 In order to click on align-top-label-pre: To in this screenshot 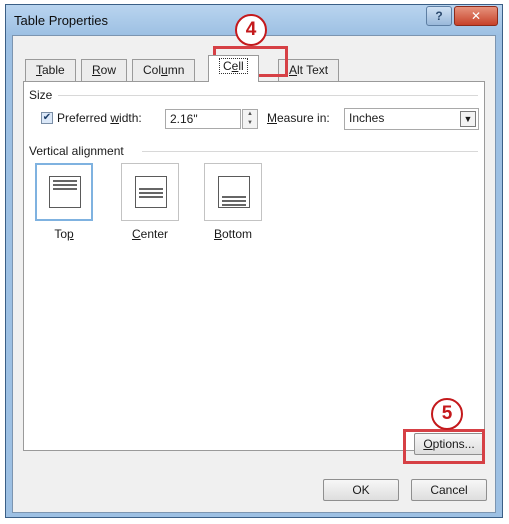, I will do `click(60, 234)`.